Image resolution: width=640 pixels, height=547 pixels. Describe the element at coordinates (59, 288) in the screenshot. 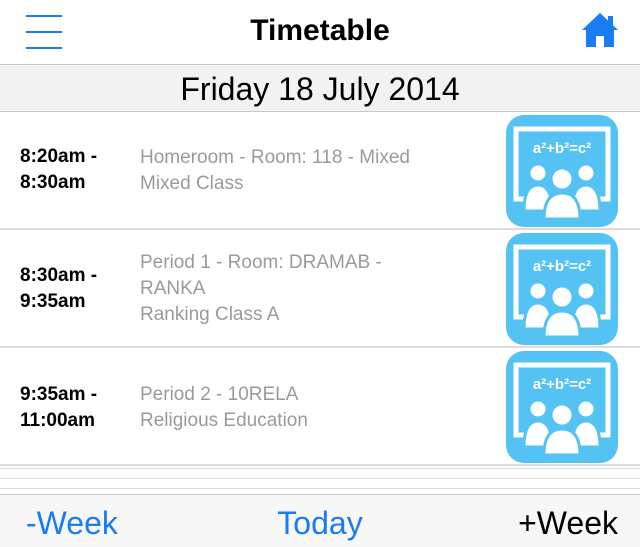

I see `period-time: 8:30am - 9:35am` at that location.